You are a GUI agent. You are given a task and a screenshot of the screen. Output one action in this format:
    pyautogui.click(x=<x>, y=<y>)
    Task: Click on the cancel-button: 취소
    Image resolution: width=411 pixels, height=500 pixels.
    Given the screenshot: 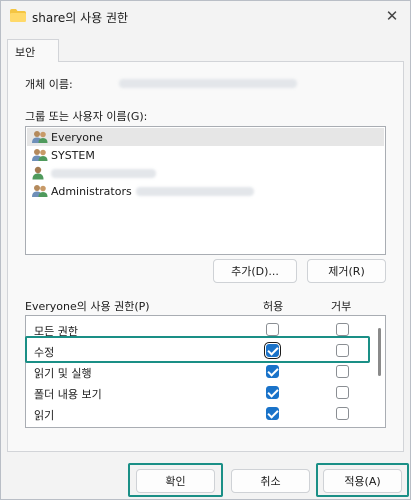 What is the action you would take?
    pyautogui.click(x=270, y=481)
    